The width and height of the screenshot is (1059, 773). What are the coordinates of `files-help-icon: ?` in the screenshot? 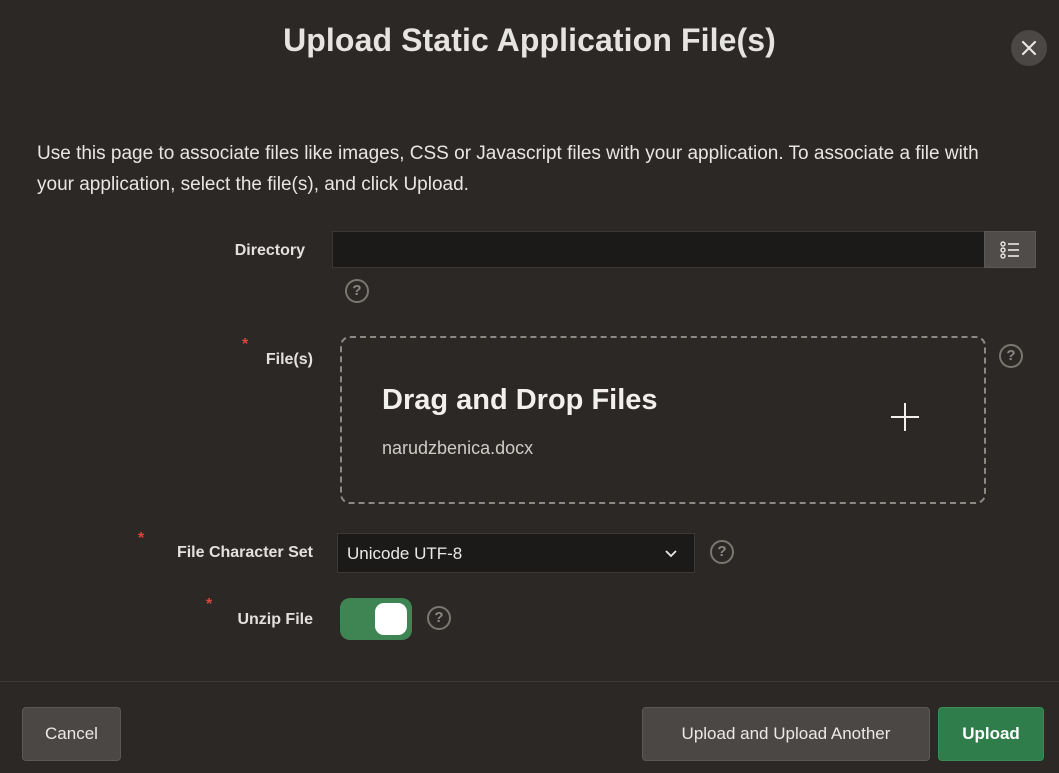 It's located at (1011, 356).